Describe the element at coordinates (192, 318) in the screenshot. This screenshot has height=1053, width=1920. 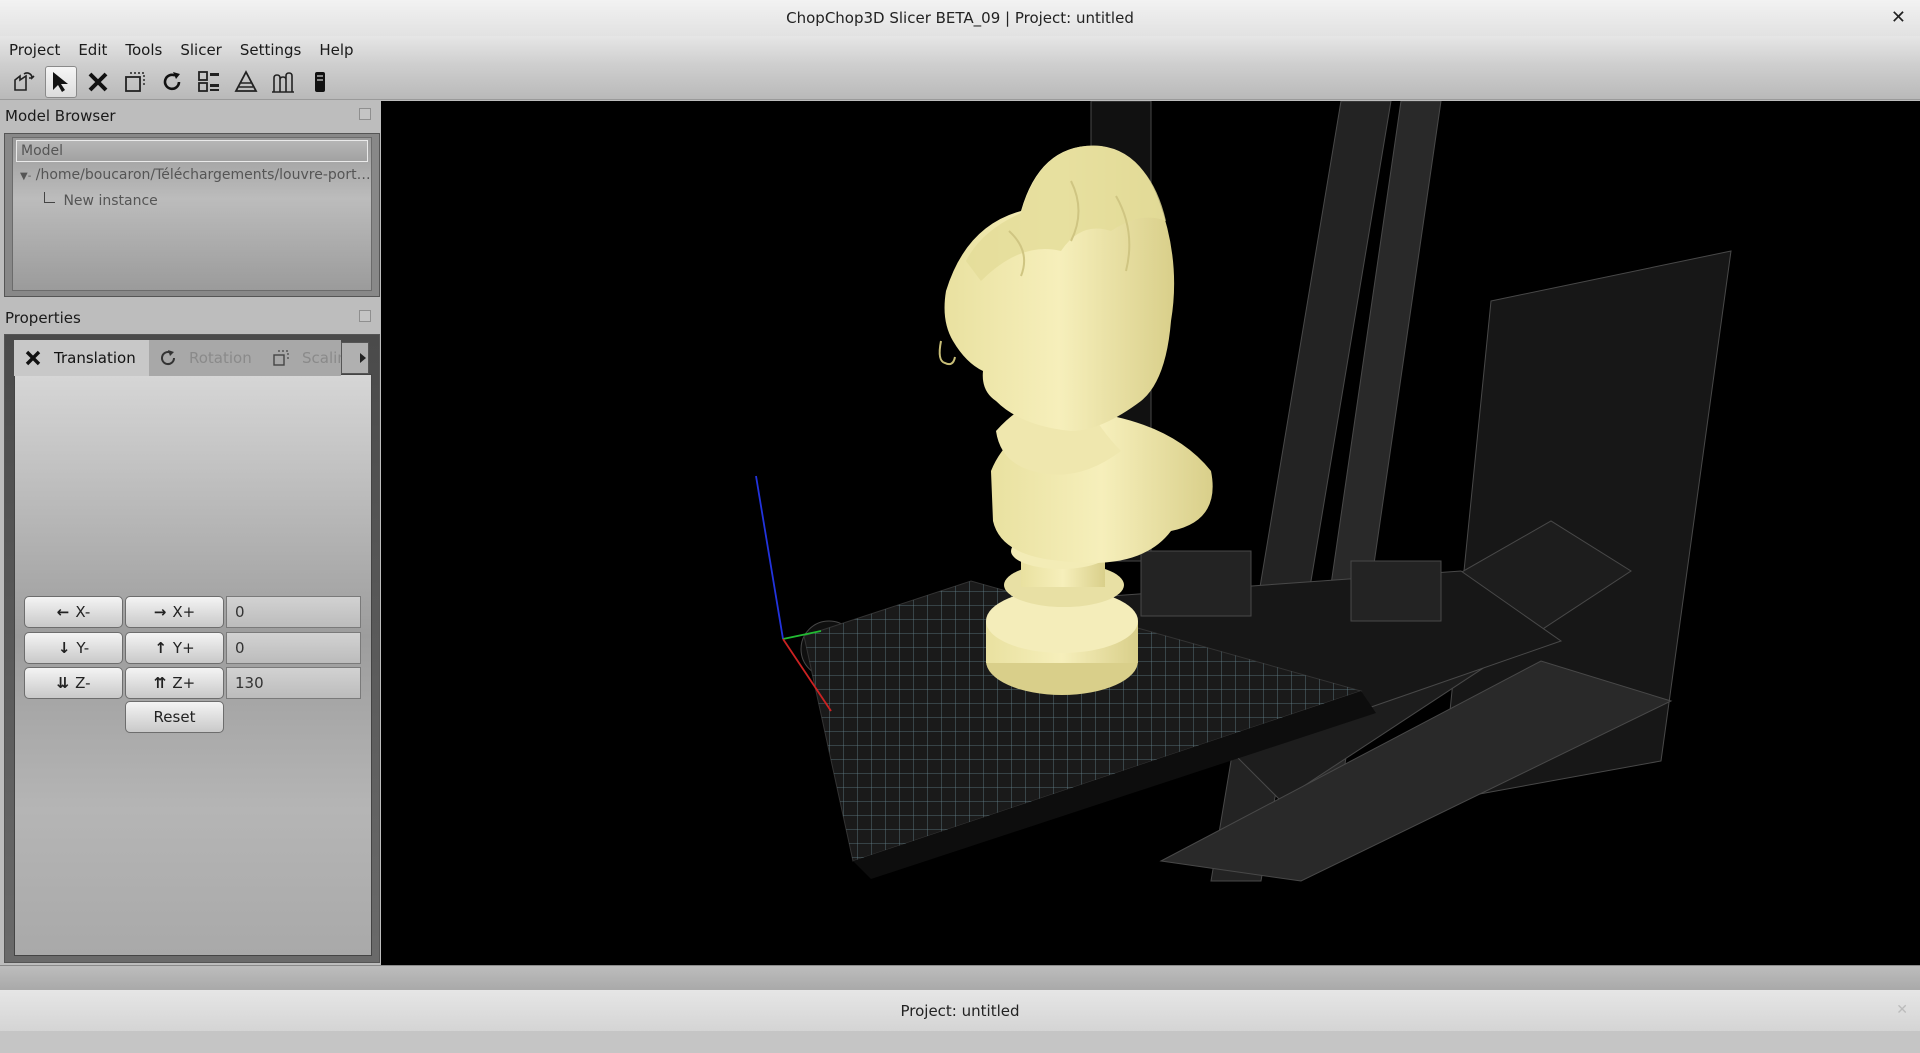
I see `properties-header: Properties` at that location.